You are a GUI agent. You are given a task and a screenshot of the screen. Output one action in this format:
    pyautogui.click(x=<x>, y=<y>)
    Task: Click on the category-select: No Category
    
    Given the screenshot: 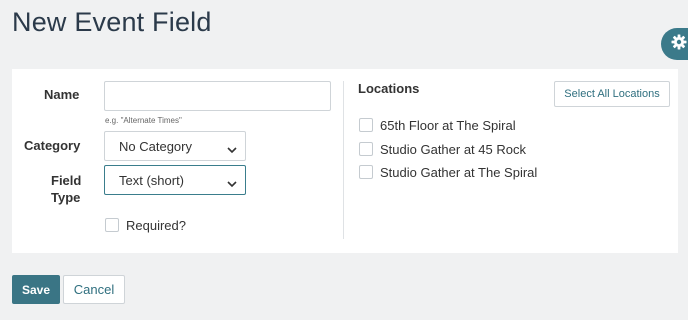 What is the action you would take?
    pyautogui.click(x=175, y=146)
    